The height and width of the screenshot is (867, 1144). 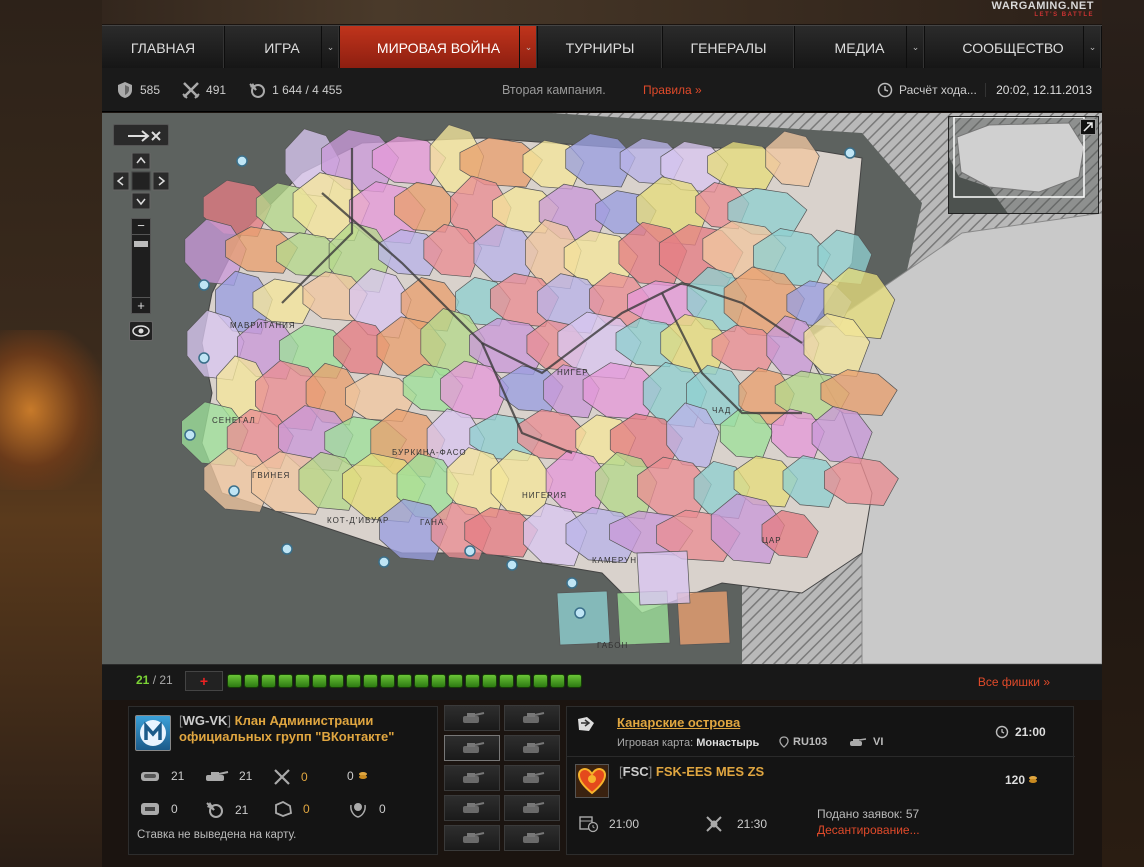 I want to click on owner-name: [FSC] FSK-EES MES ZS, so click(x=691, y=771).